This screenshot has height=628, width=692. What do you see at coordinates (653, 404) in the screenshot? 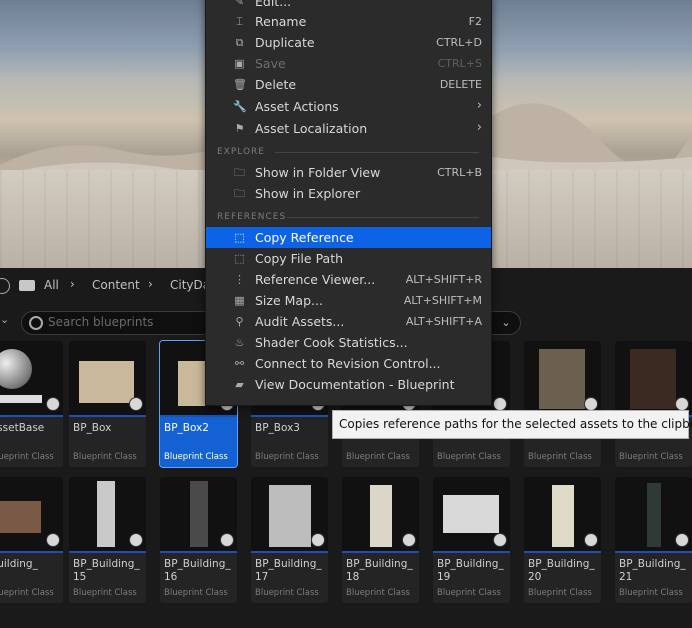
I see `asset-tile: 04Blueprint Class` at bounding box center [653, 404].